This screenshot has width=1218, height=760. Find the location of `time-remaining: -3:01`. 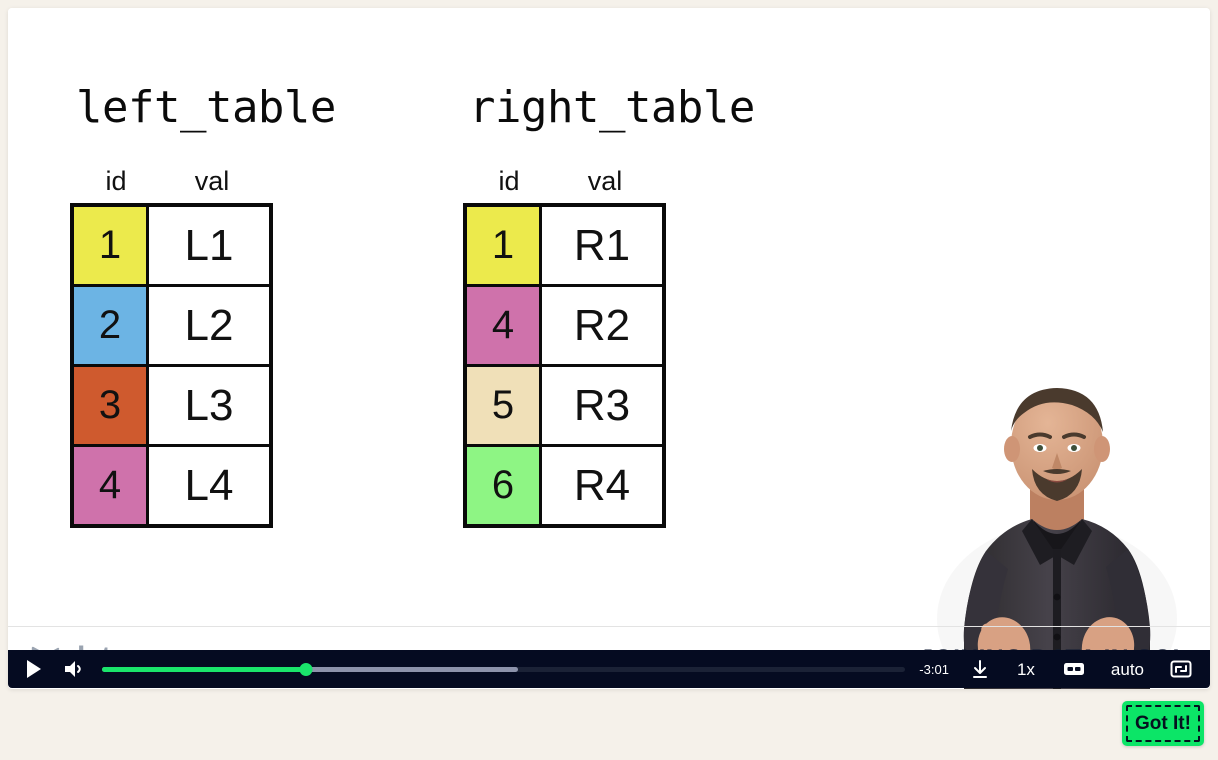

time-remaining: -3:01 is located at coordinates (934, 669).